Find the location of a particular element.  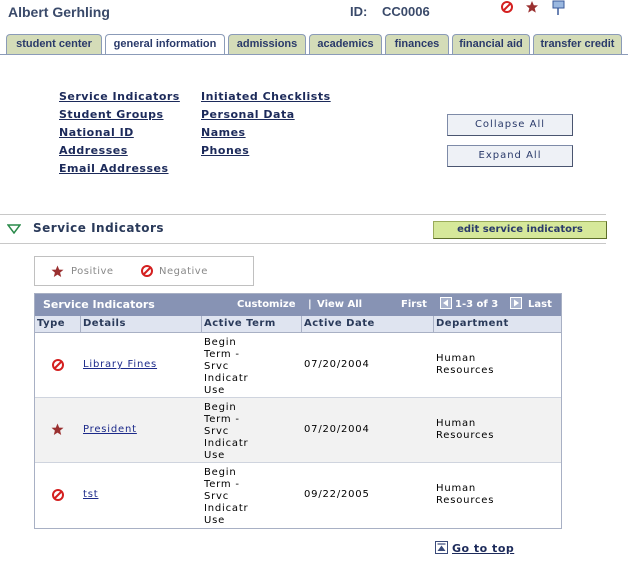

tab-general-information: general information is located at coordinates (165, 44).